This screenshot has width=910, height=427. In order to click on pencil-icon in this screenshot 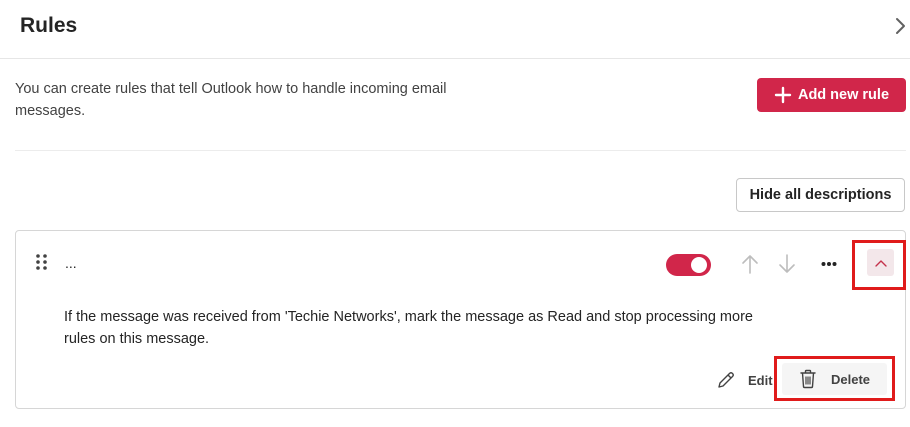, I will do `click(726, 380)`.